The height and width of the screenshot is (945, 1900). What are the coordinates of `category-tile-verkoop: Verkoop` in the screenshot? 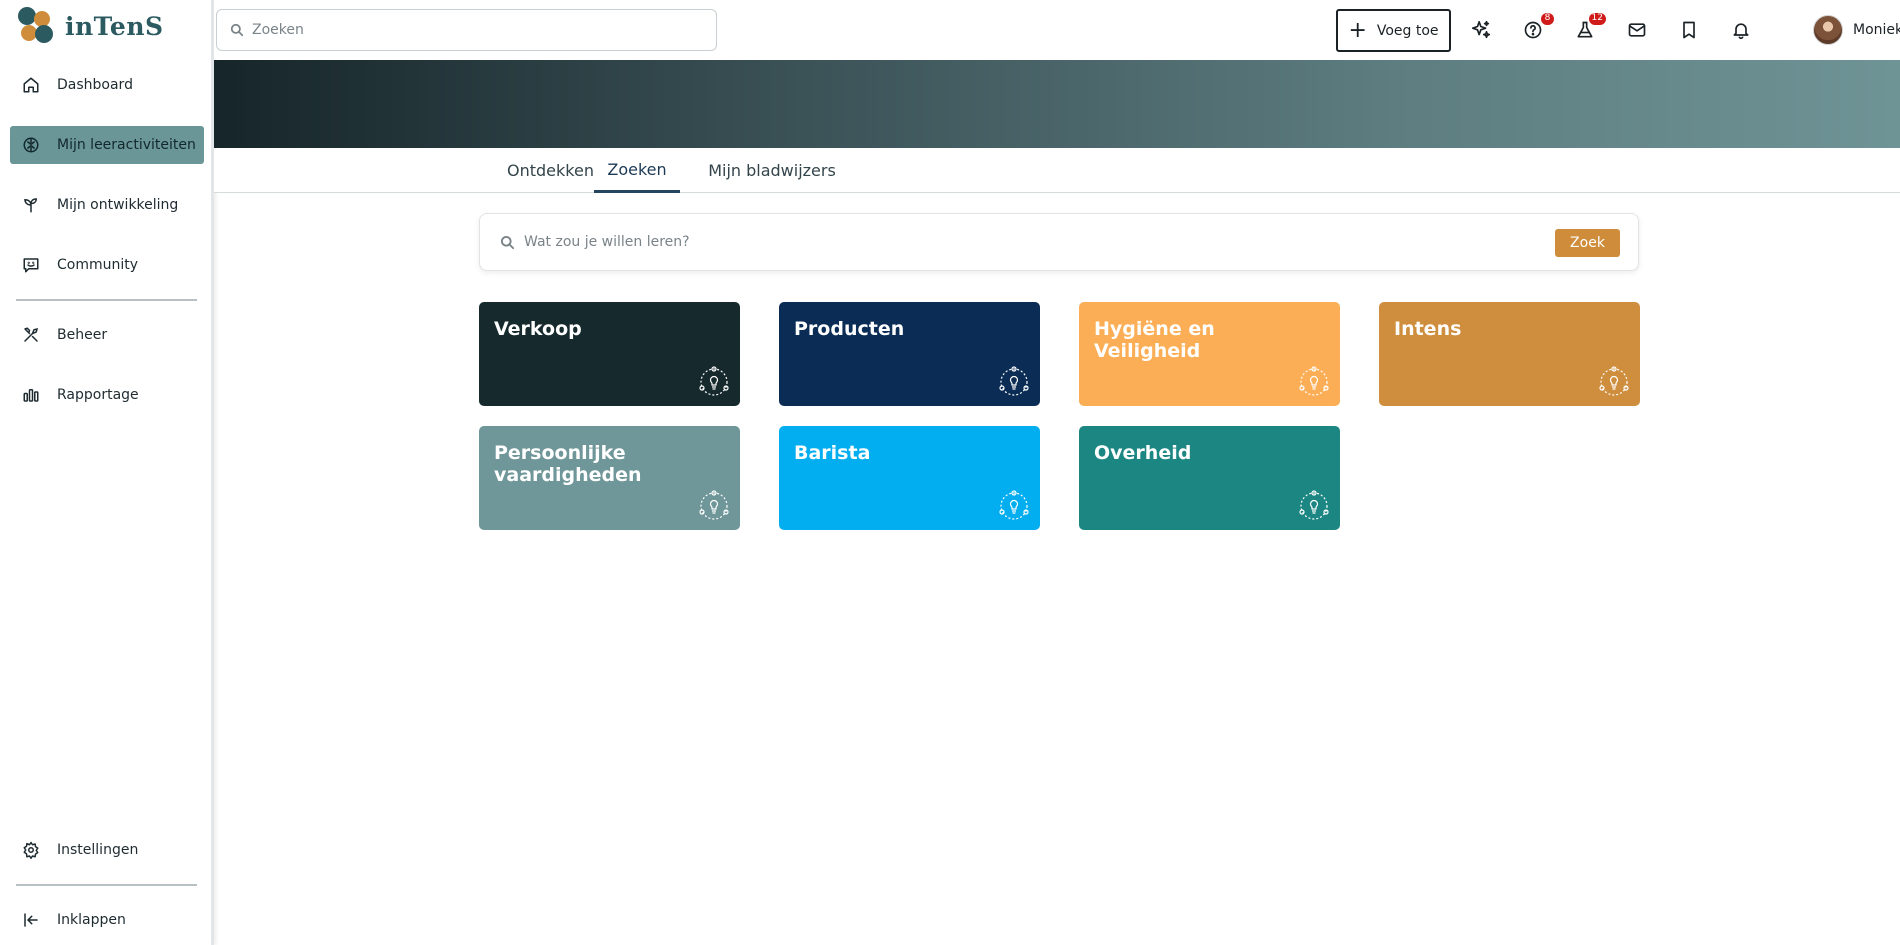 It's located at (609, 354).